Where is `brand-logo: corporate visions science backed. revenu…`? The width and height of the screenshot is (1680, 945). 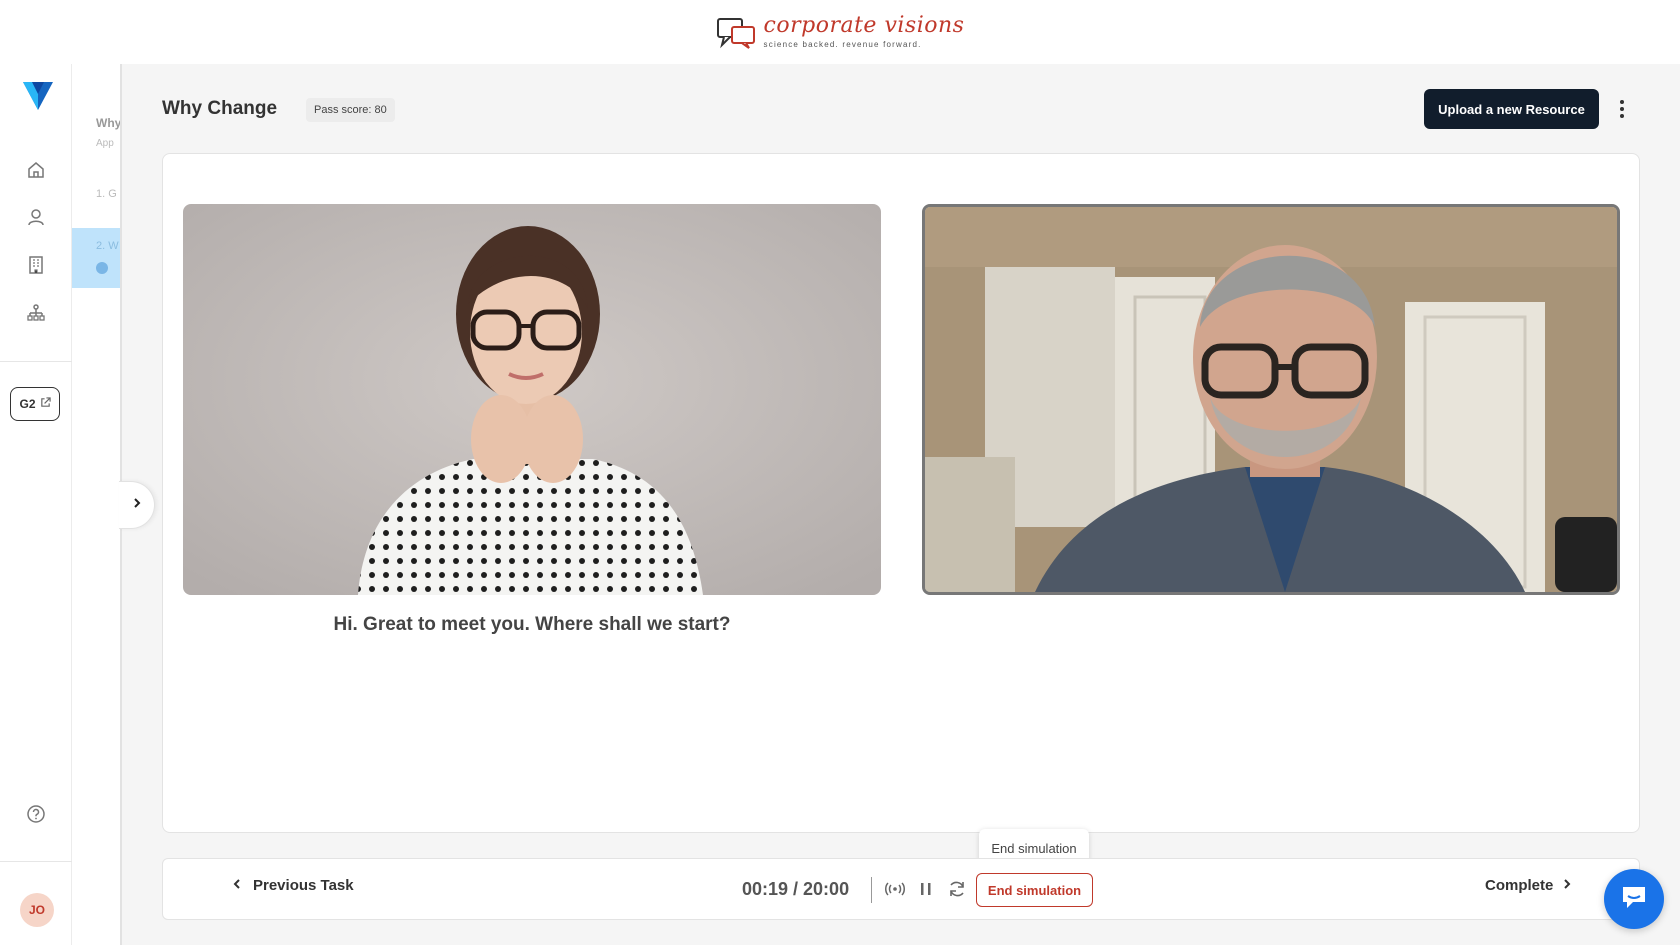
brand-logo: corporate visions science backed. revenu… is located at coordinates (840, 32).